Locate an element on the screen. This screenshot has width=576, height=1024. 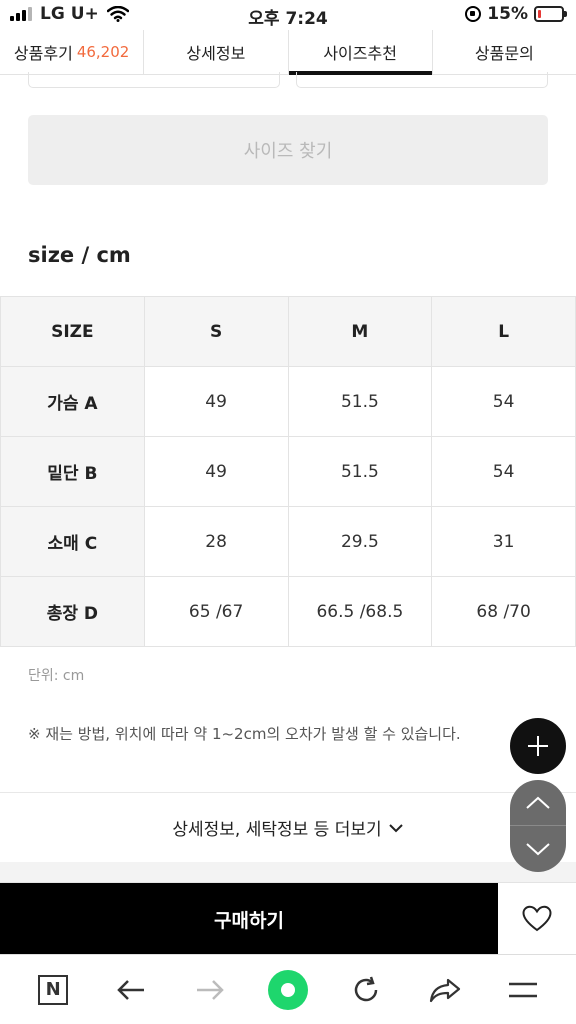
scroll-up-button is located at coordinates (538, 803).